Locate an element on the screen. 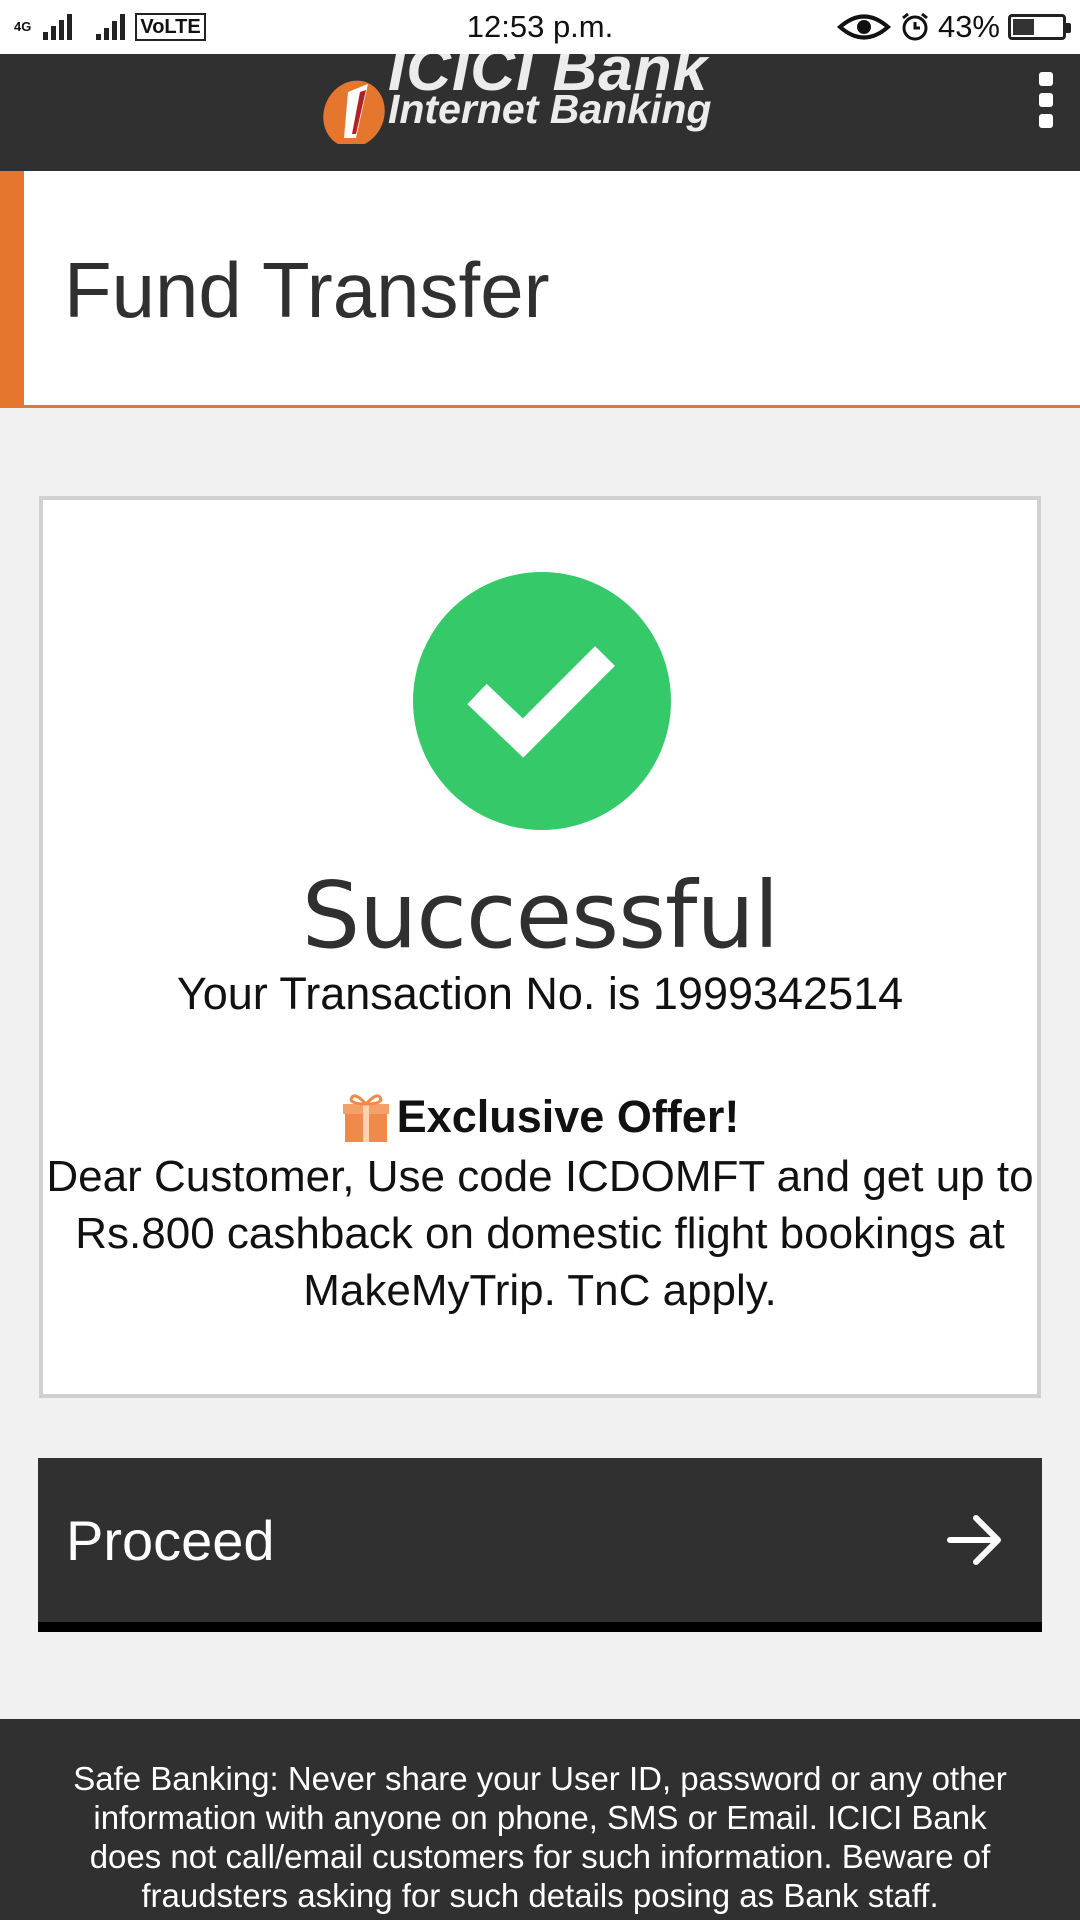 The width and height of the screenshot is (1080, 1920). status-text: Successful is located at coordinates (540, 915).